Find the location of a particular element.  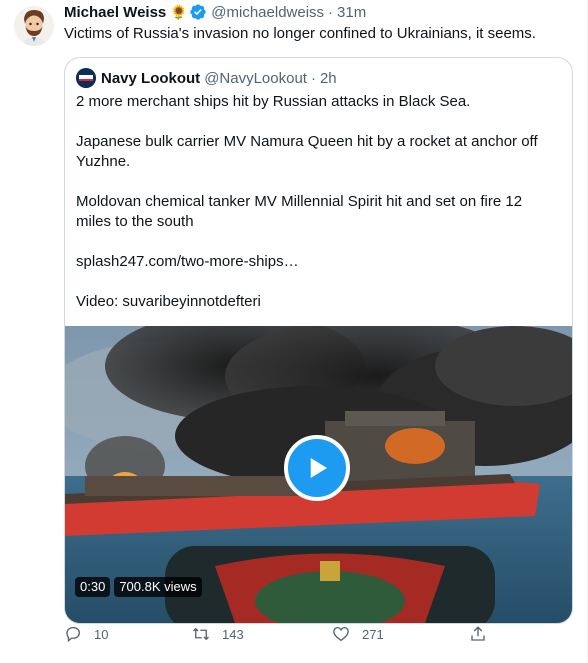

verified-badge-icon is located at coordinates (198, 12).